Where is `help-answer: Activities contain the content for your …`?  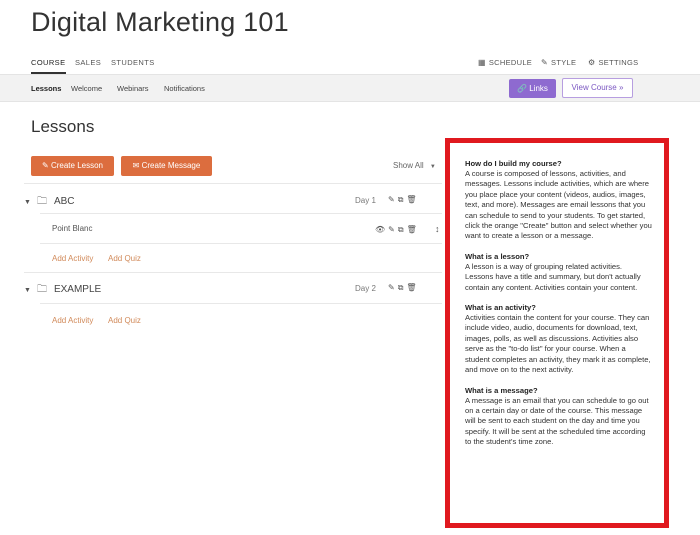
help-answer: Activities contain the content for your … is located at coordinates (558, 344).